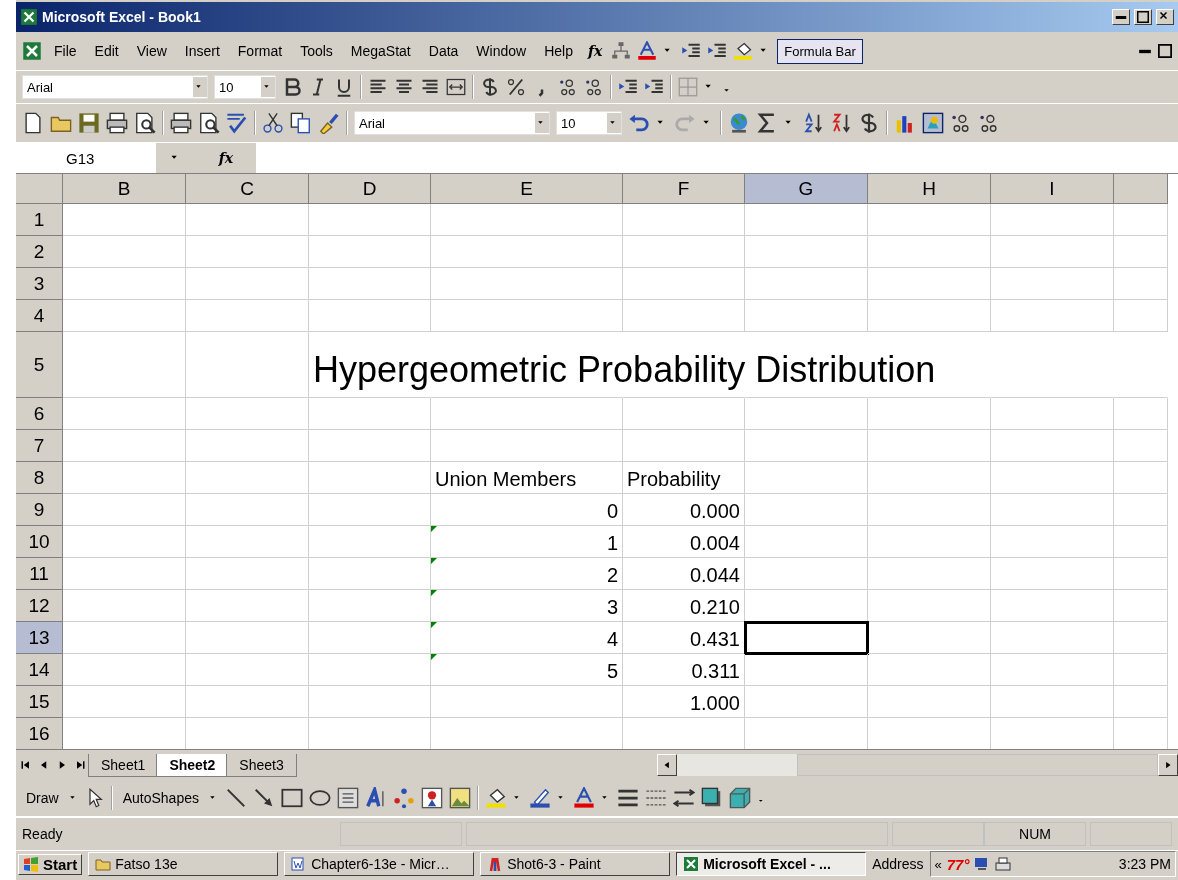  What do you see at coordinates (443, 51) in the screenshot?
I see `menu-item: Data` at bounding box center [443, 51].